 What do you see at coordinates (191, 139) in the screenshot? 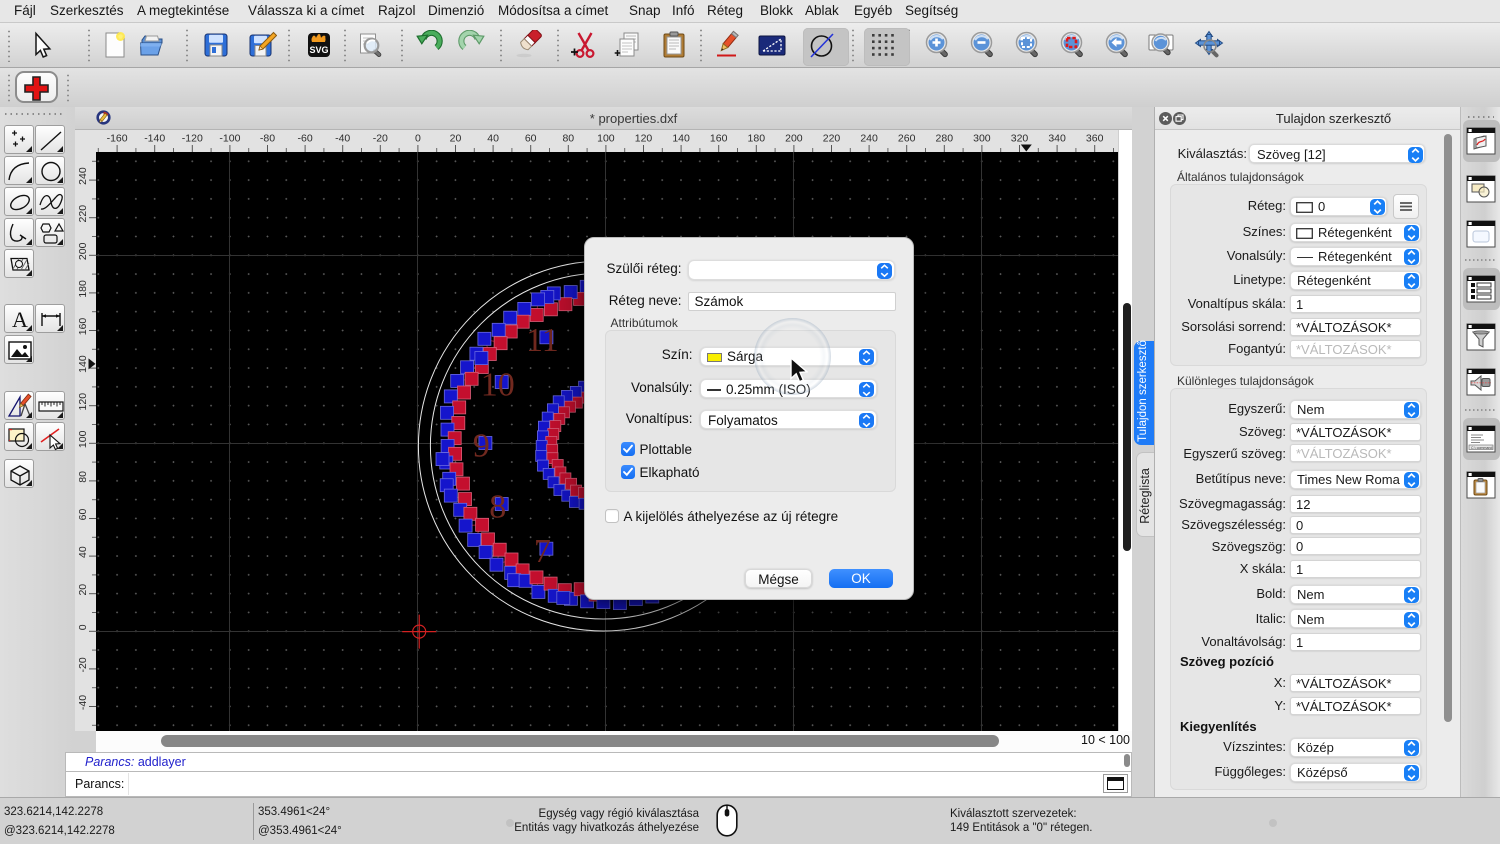
I see `svg-text: -120` at bounding box center [191, 139].